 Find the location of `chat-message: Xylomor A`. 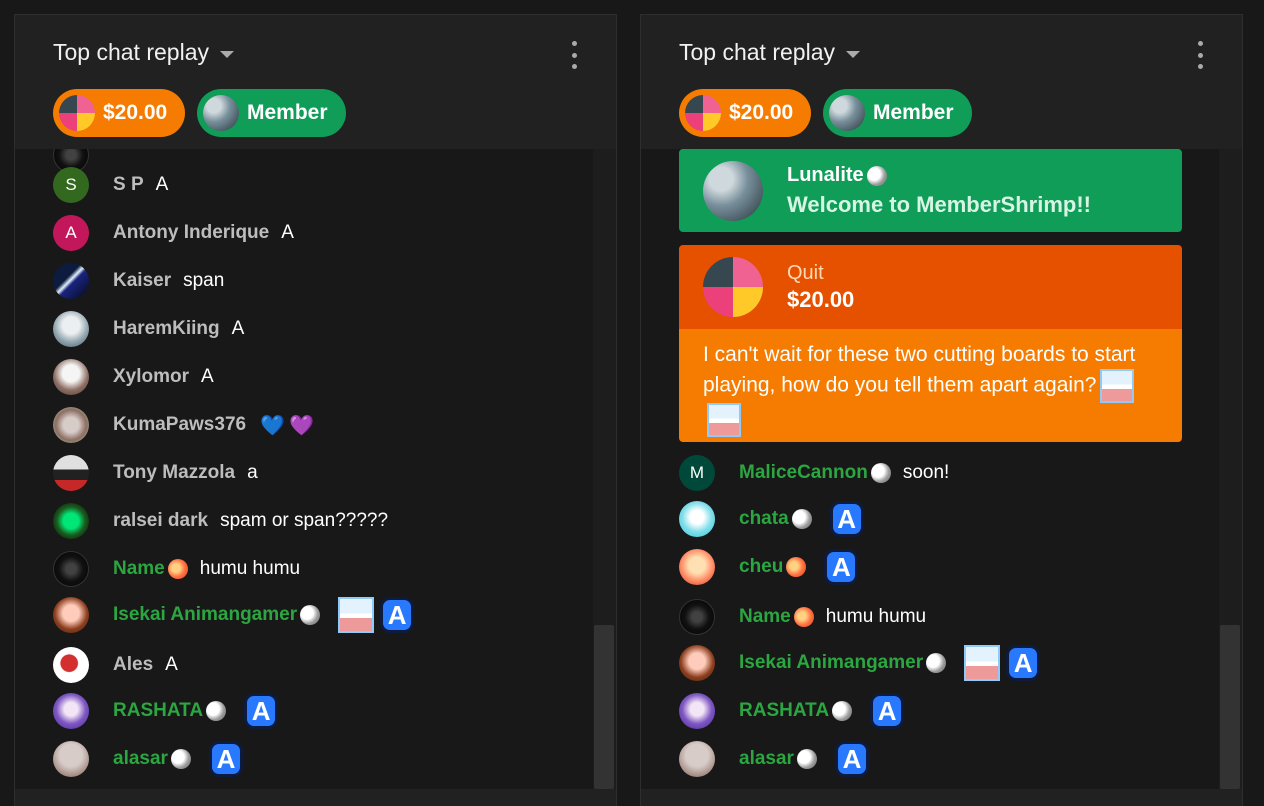

chat-message: Xylomor A is located at coordinates (133, 377).